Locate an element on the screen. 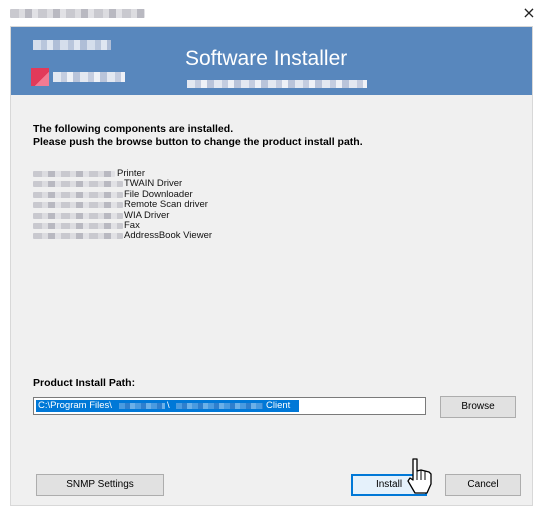 The image size is (543, 515). page-title: Software Installer is located at coordinates (266, 58).